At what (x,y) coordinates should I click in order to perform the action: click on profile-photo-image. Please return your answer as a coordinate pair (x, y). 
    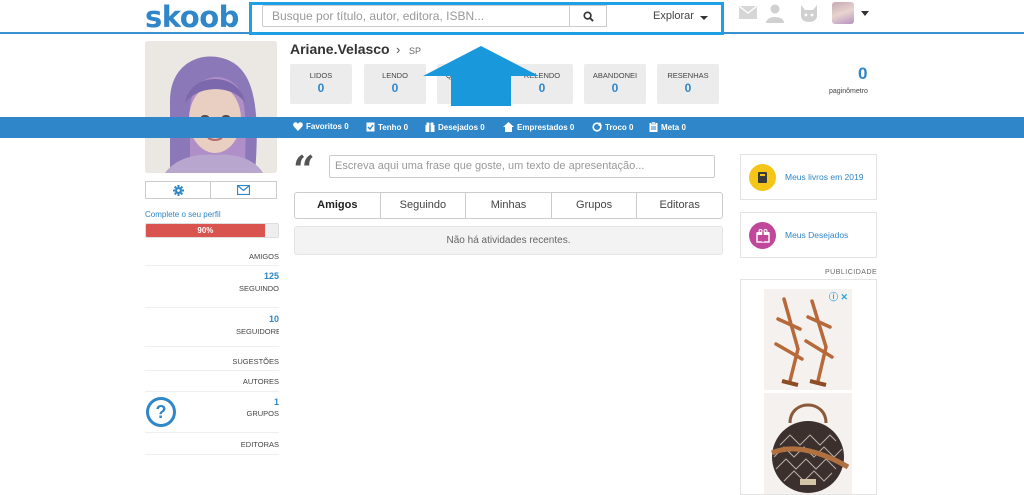
    Looking at the image, I should click on (211, 107).